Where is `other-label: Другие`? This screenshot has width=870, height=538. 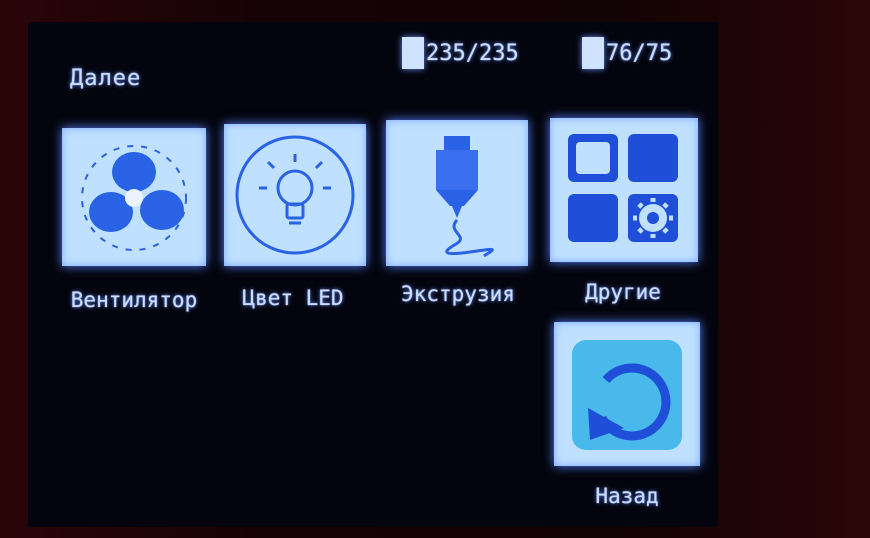
other-label: Другие is located at coordinates (623, 292).